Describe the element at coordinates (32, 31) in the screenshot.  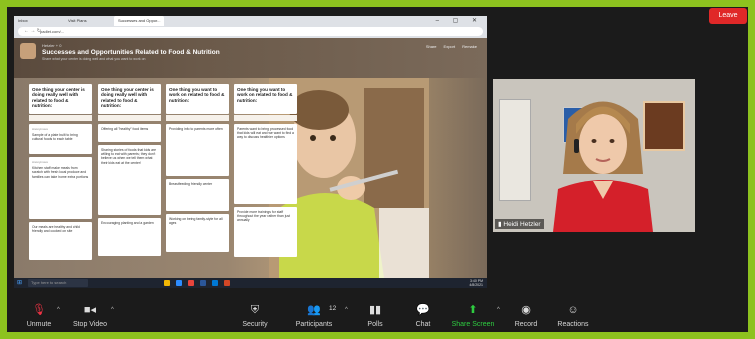
I see `nav-arrows-icon: ← → ↻` at that location.